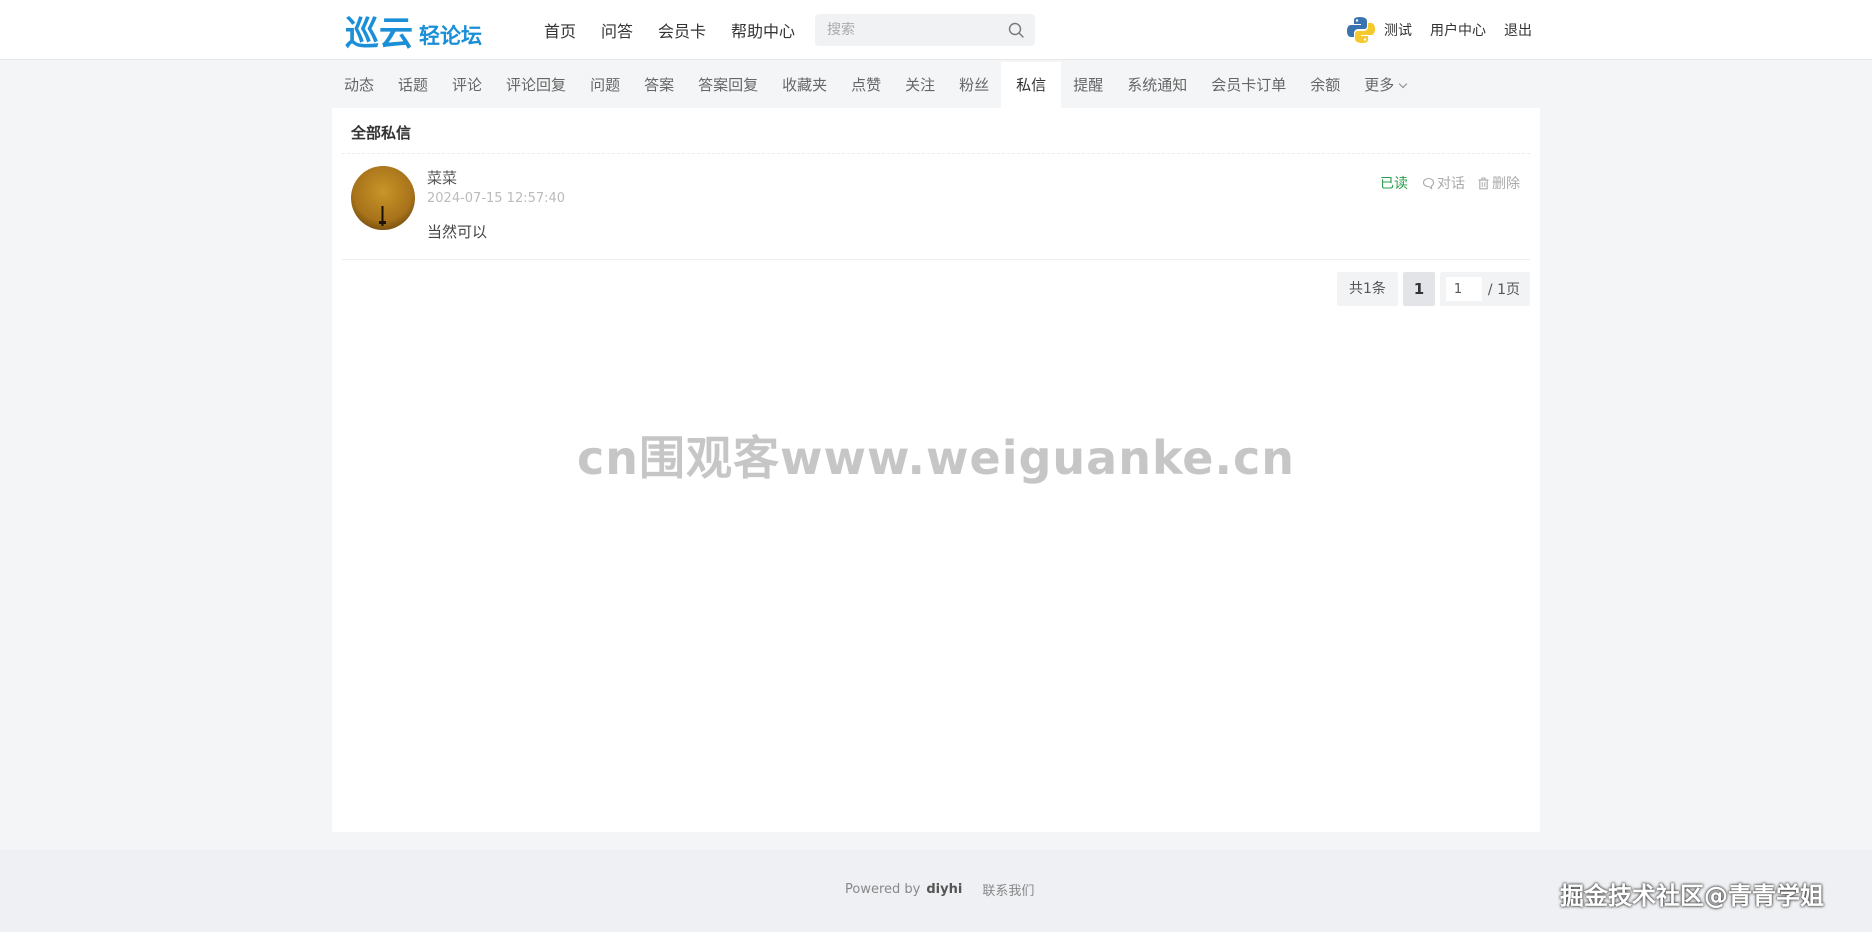  Describe the element at coordinates (560, 30) in the screenshot. I see `nav-home: 首页` at that location.